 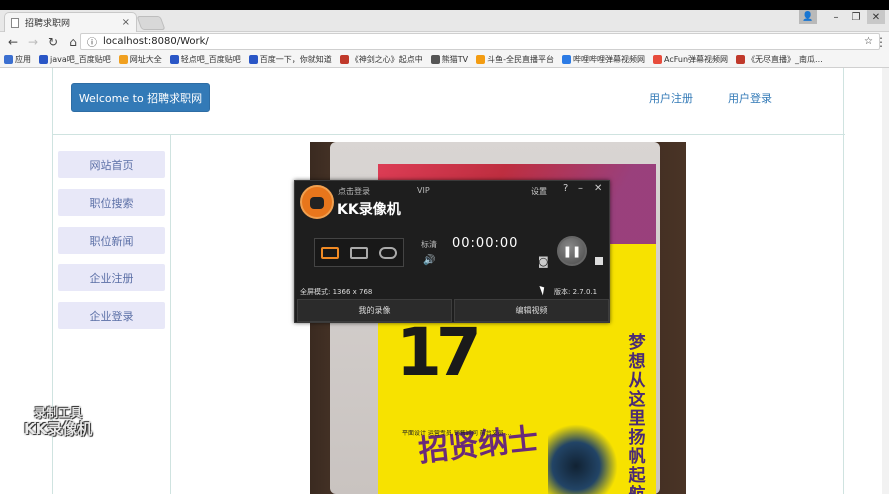 I want to click on new-tab-button, so click(x=151, y=23).